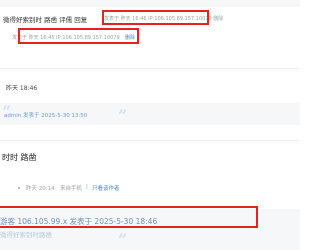  Describe the element at coordinates (40, 189) in the screenshot. I see `post-time: 昨天 20:14` at that location.